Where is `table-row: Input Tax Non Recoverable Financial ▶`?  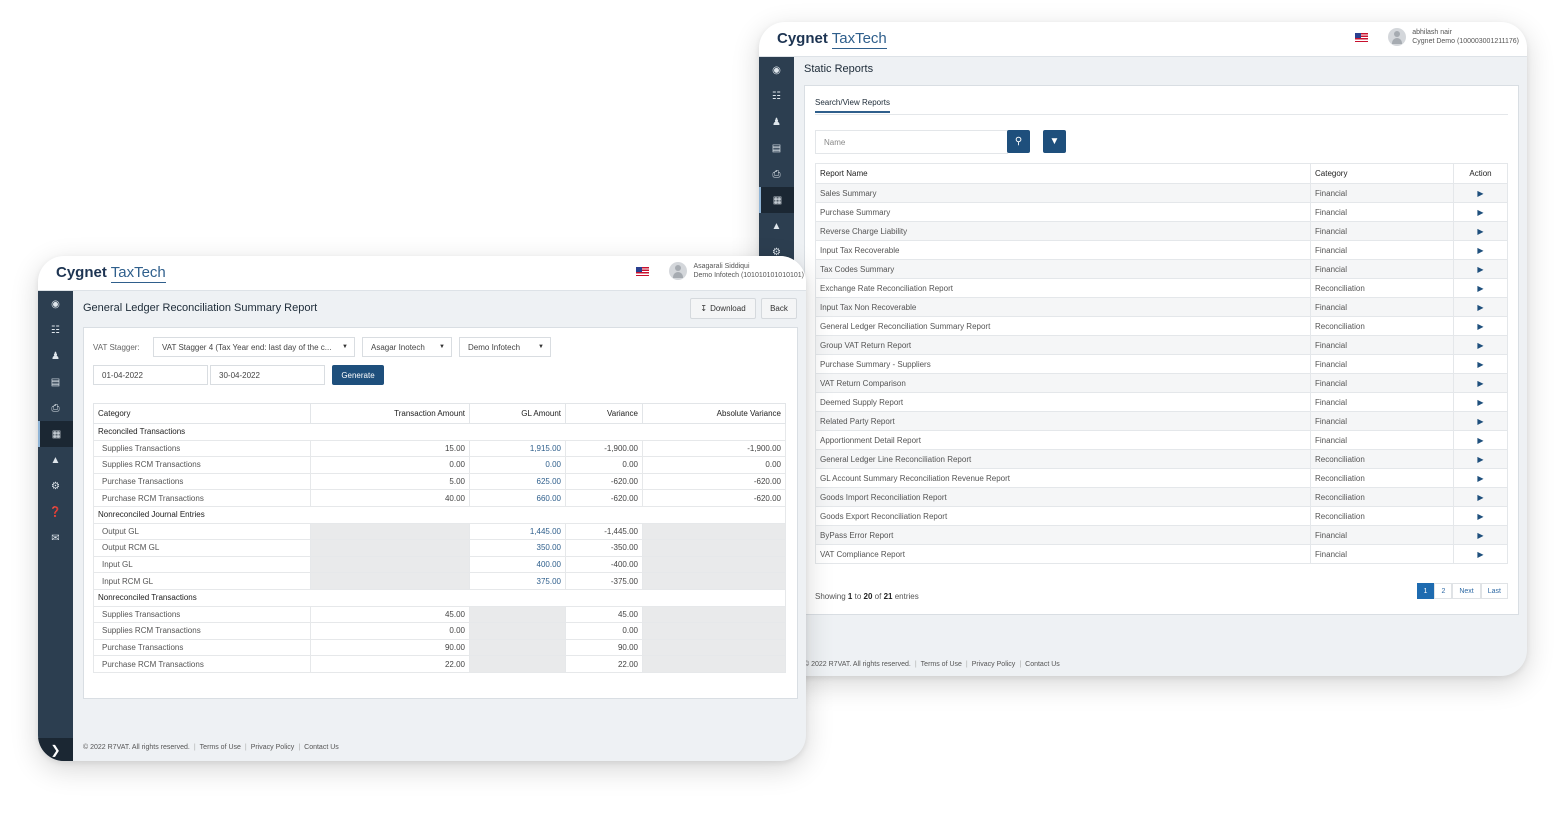 table-row: Input Tax Non Recoverable Financial ▶ is located at coordinates (1161, 307).